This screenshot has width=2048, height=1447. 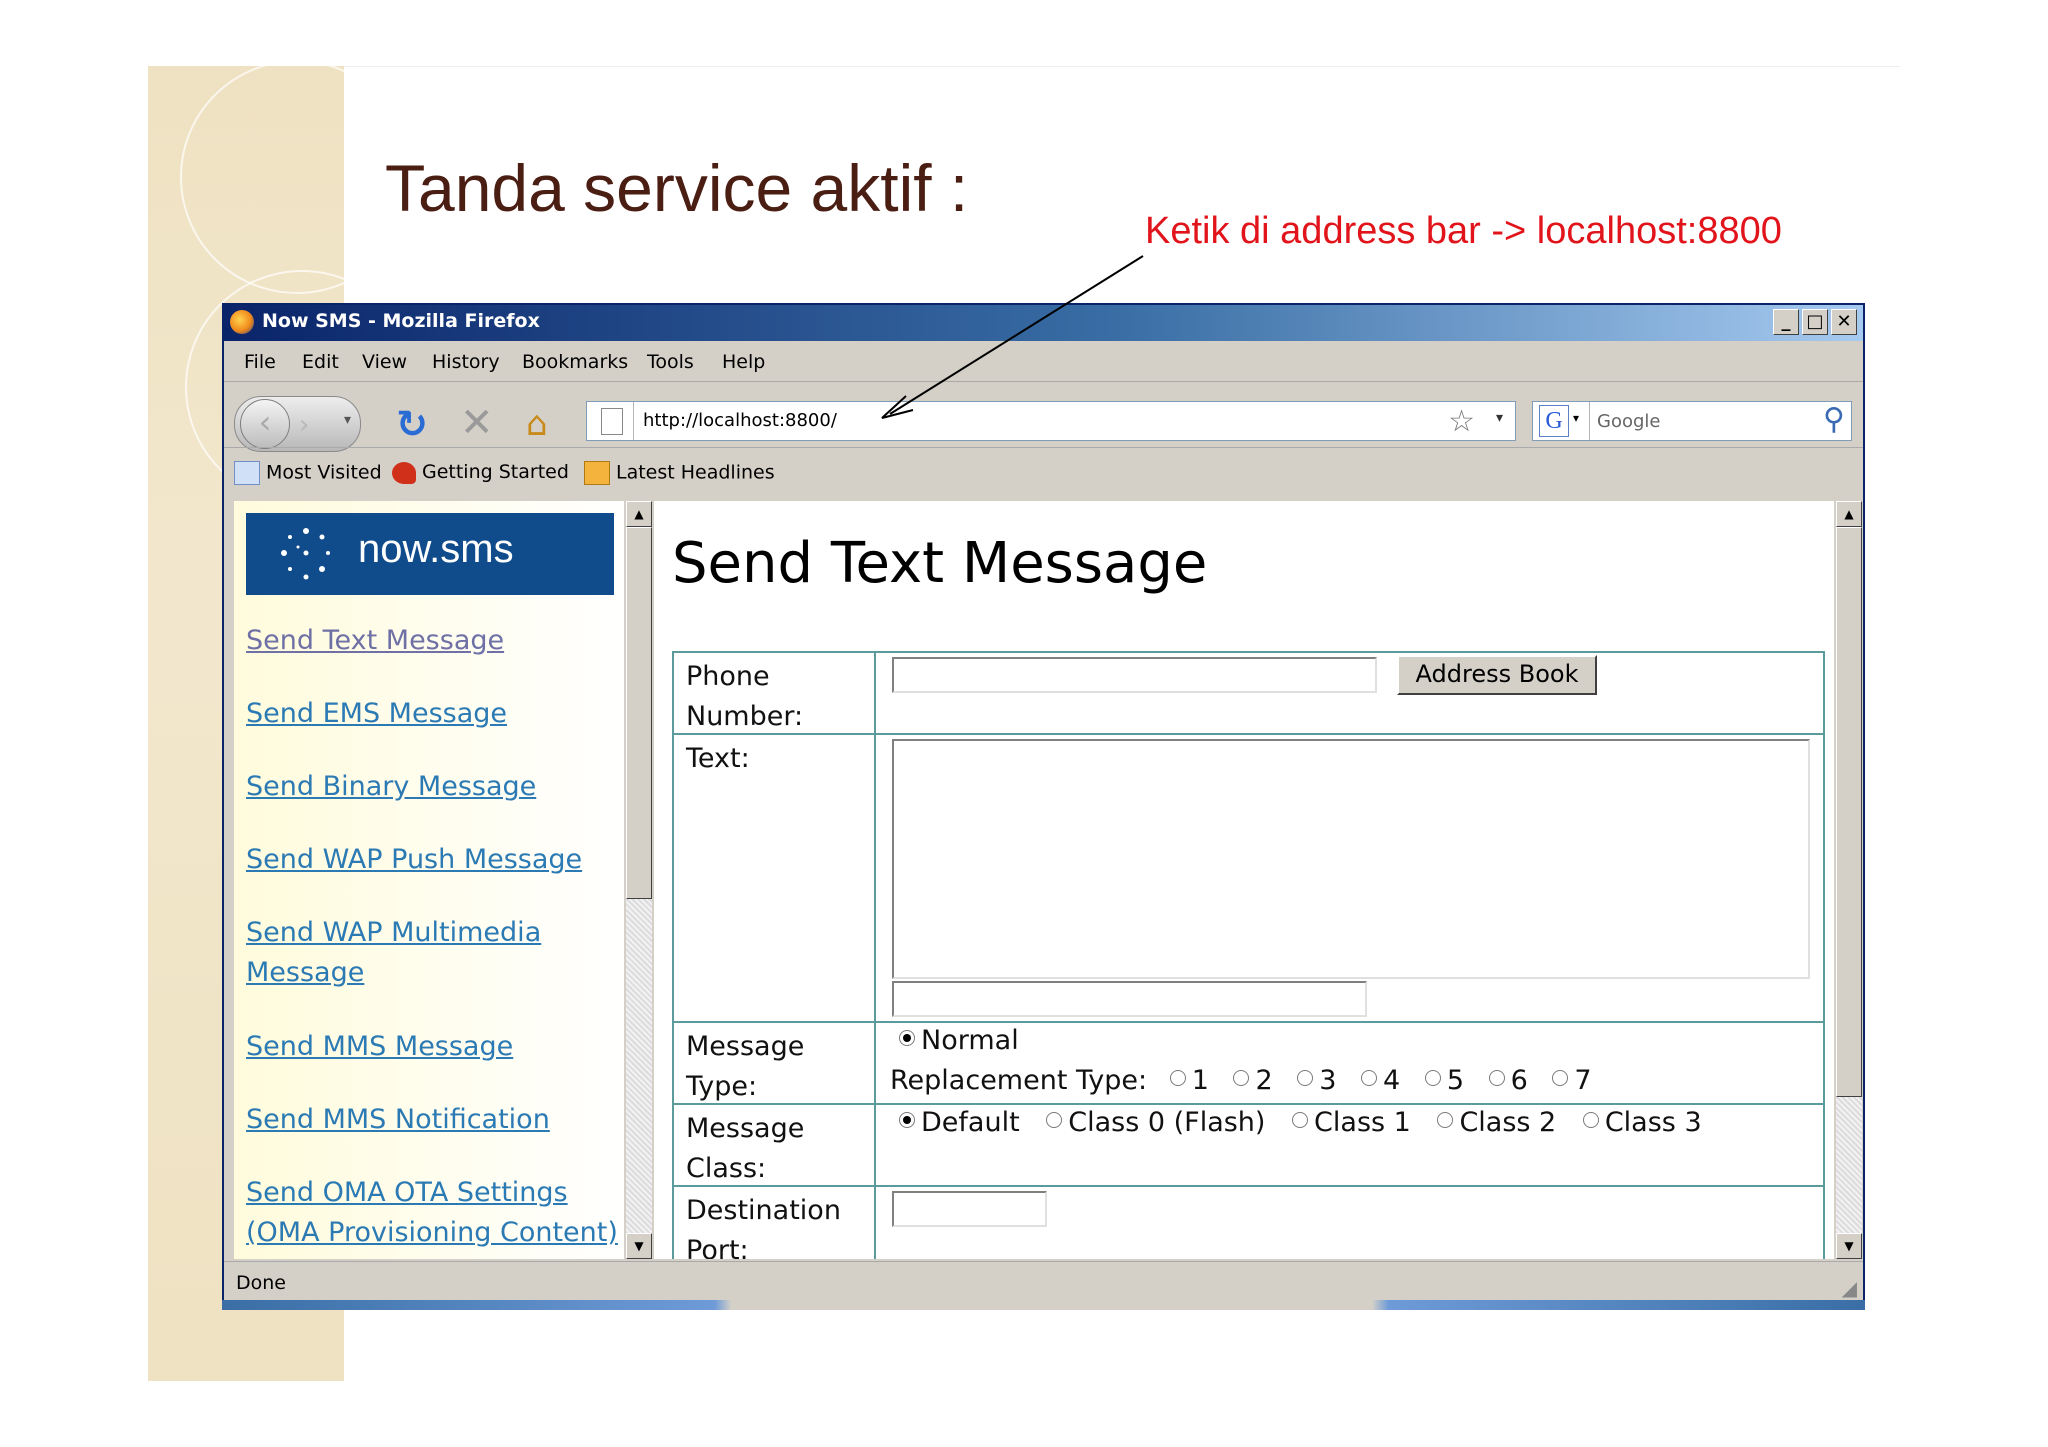 I want to click on annotation-arrow, so click(x=1012, y=337).